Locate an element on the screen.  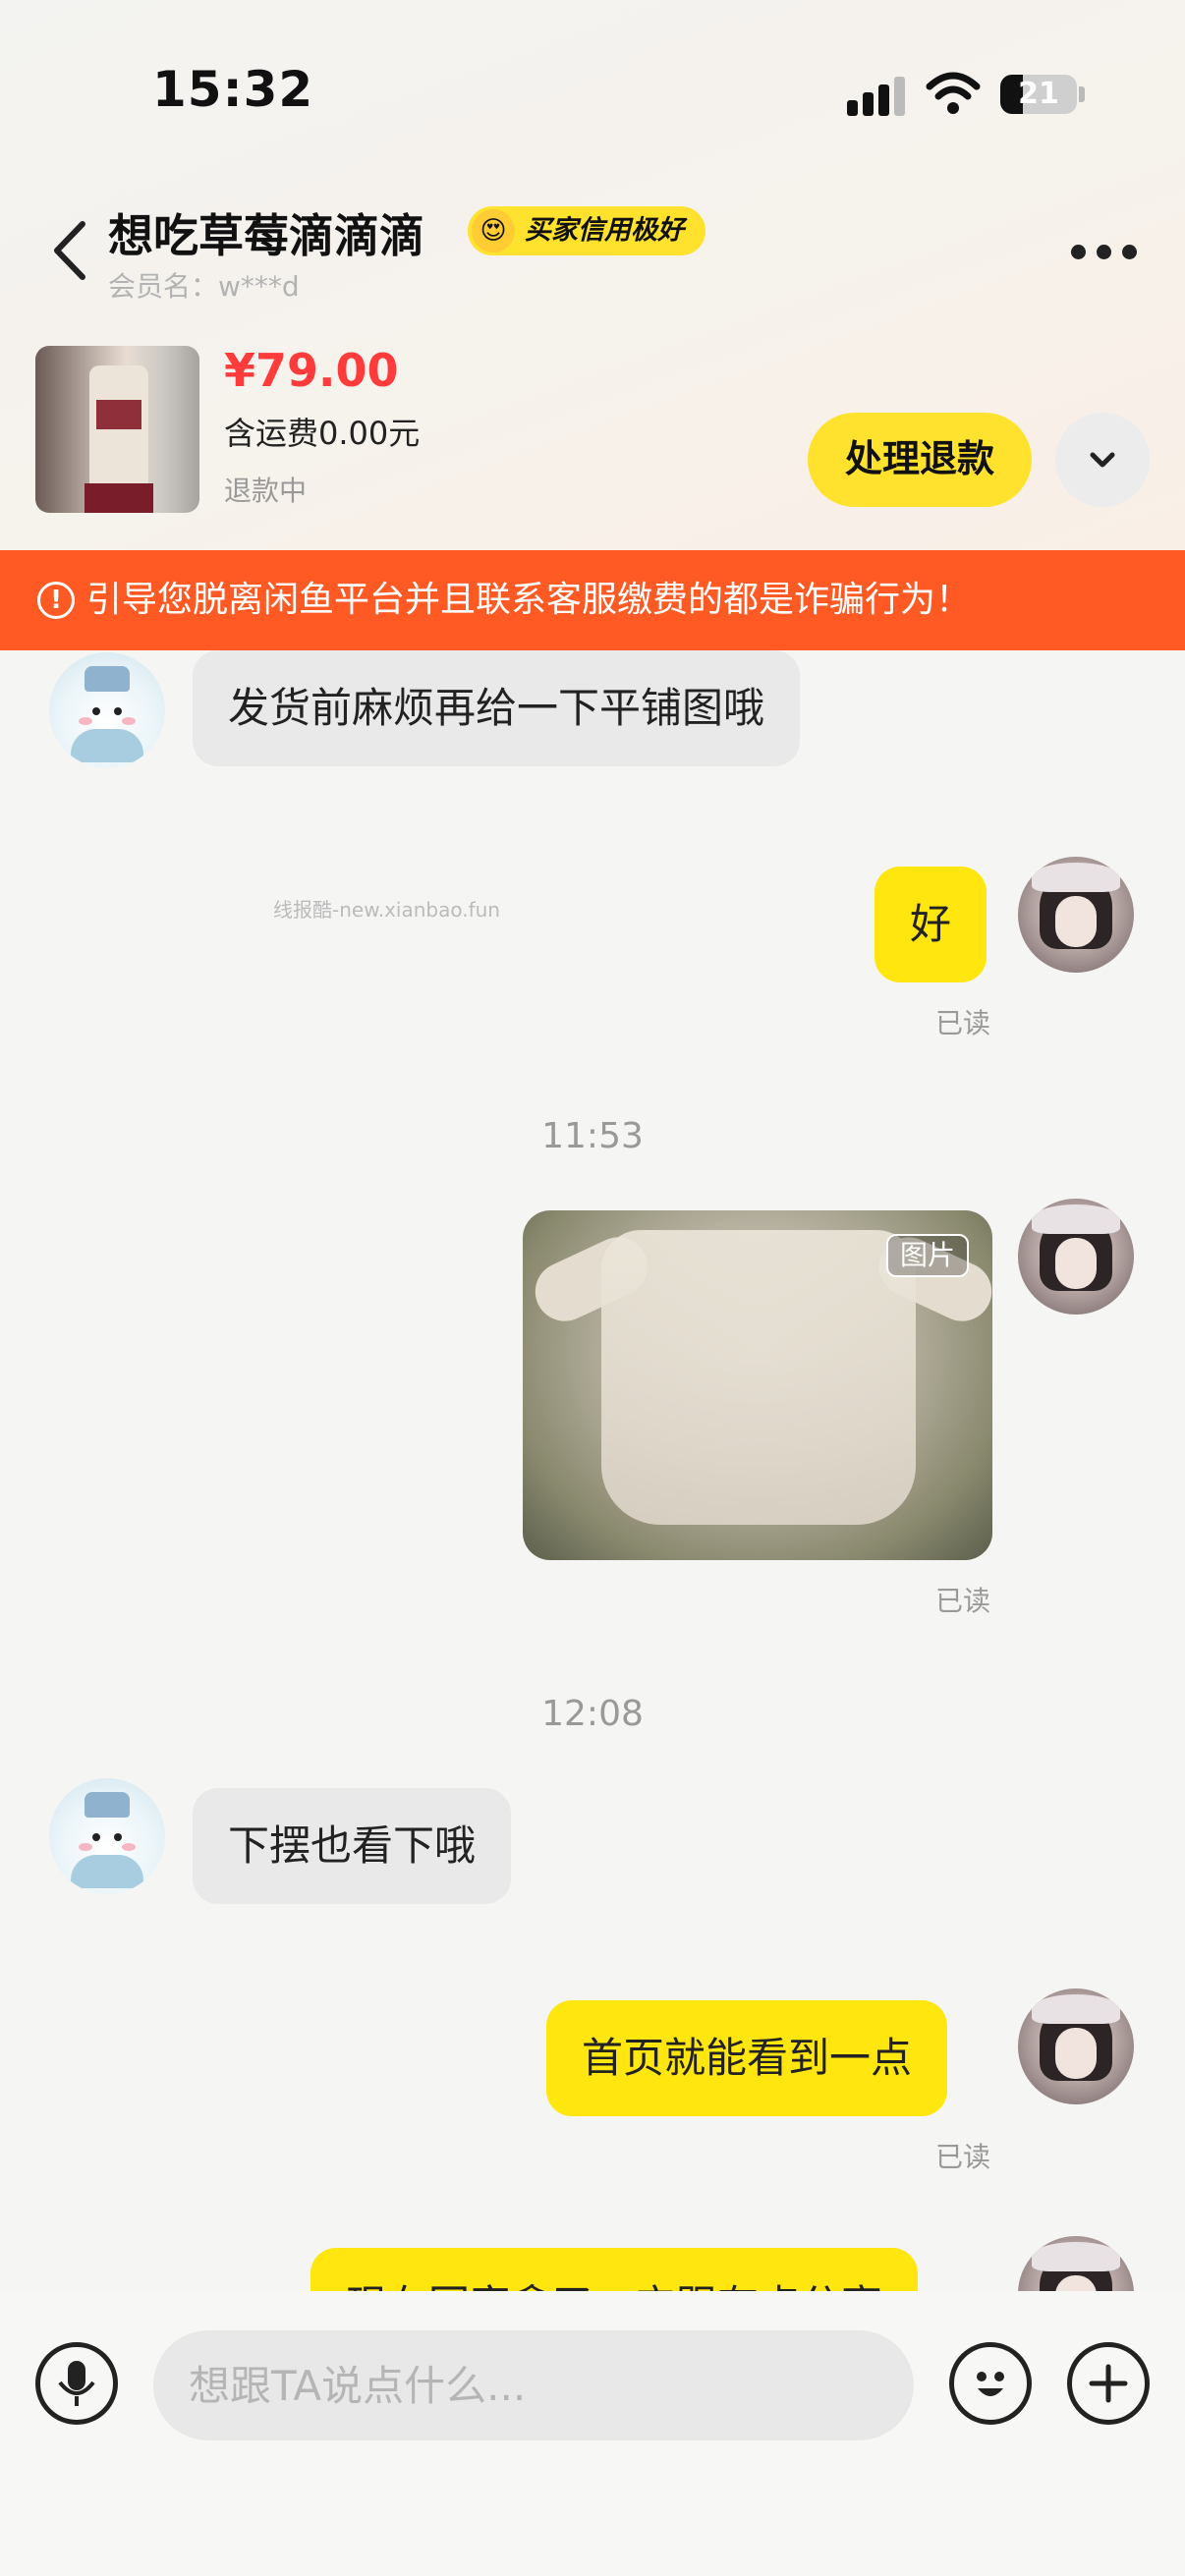
watermark-text: 线报酷-new.xianbao.fun is located at coordinates (386, 910).